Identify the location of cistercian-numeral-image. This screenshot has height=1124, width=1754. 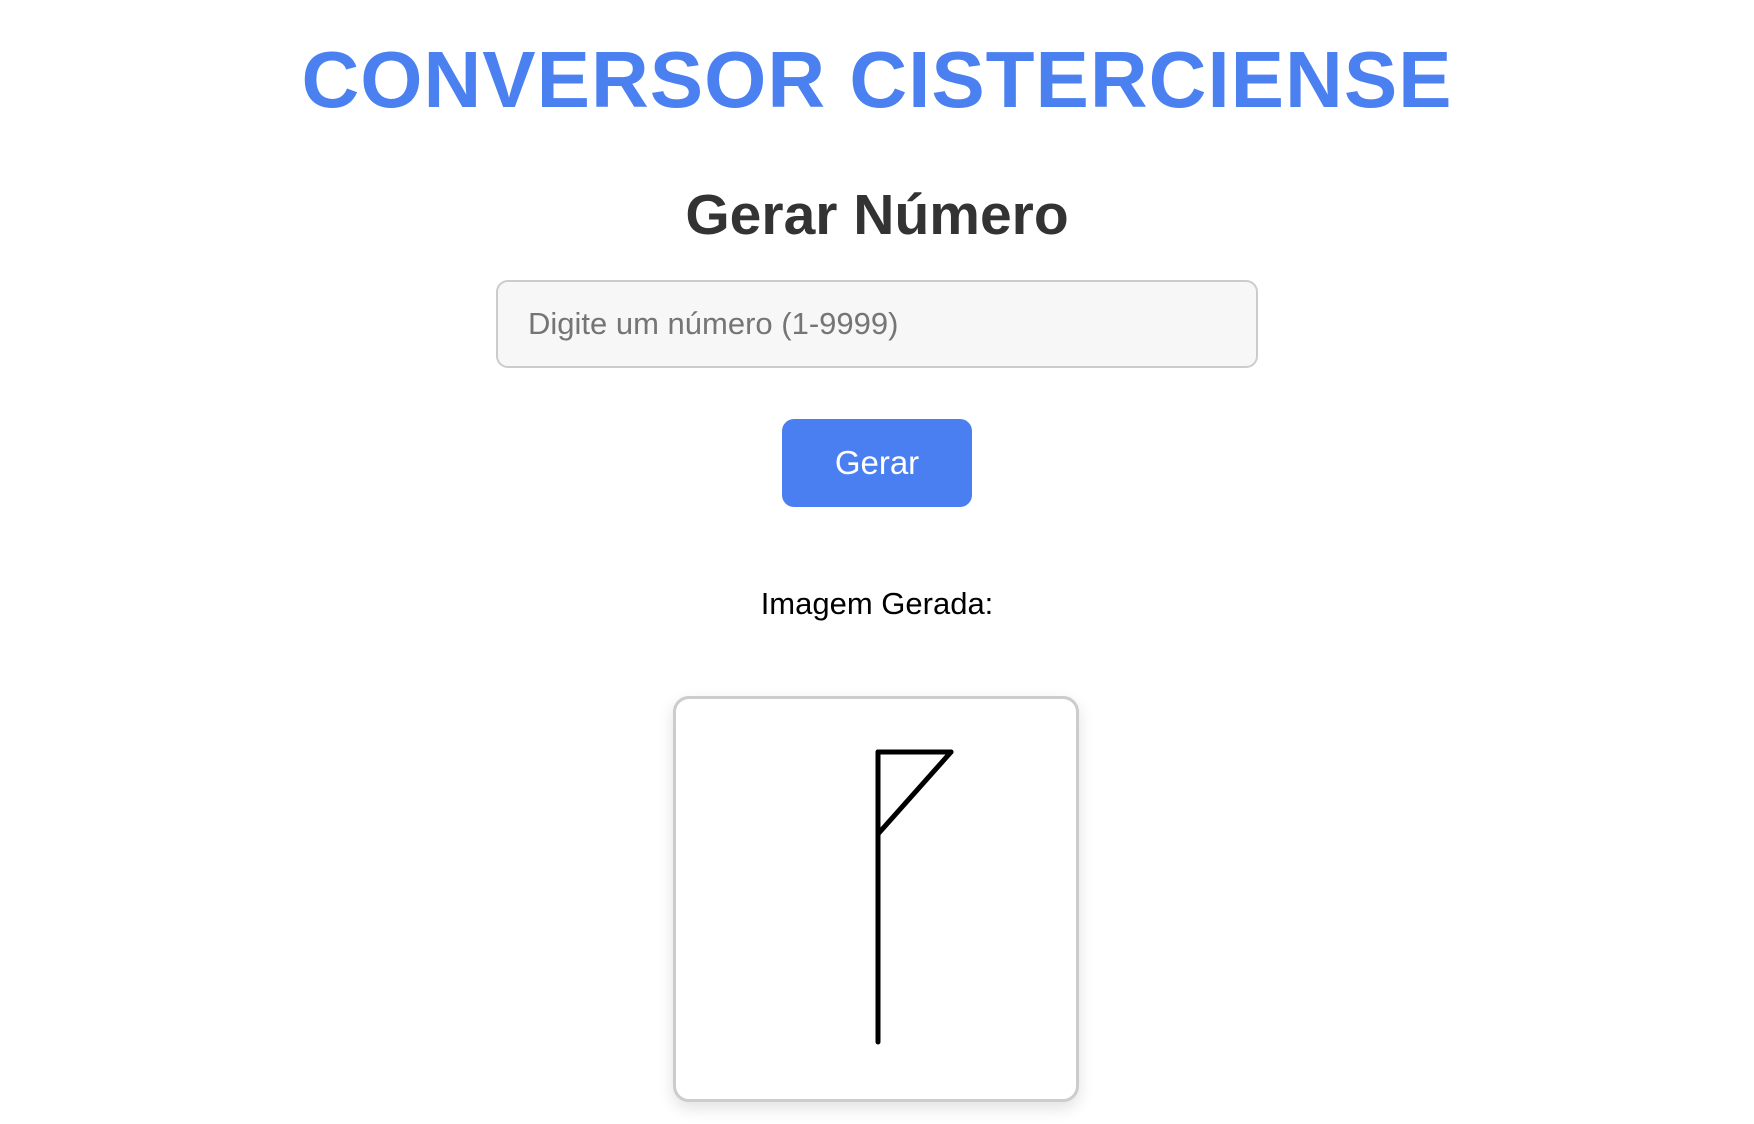
(914, 897).